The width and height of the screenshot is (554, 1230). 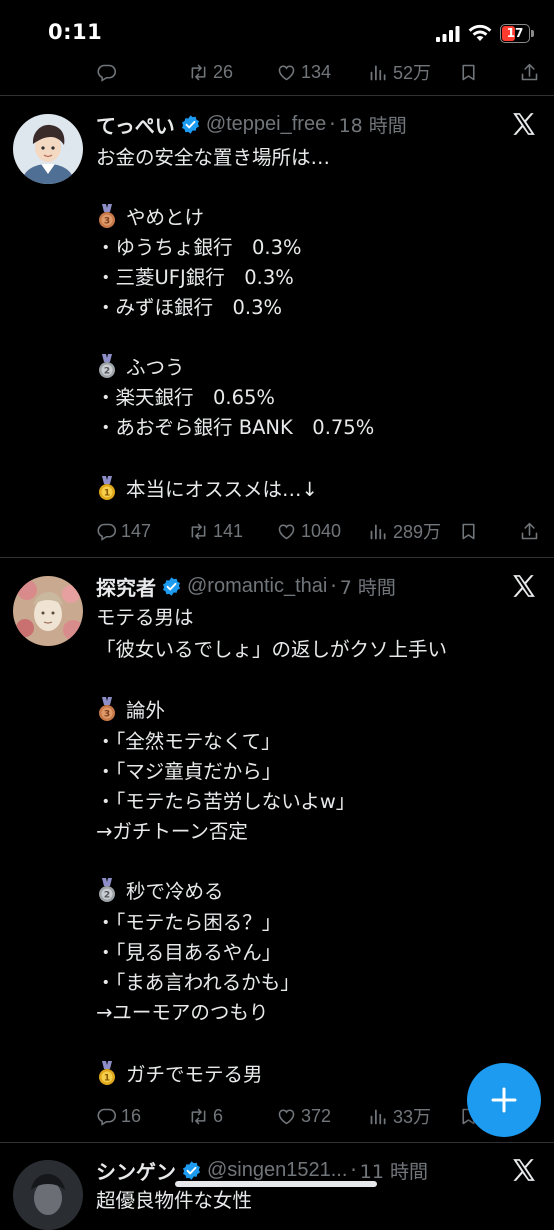 I want to click on tweet-text-line: 3 やめとけ, so click(x=150, y=218).